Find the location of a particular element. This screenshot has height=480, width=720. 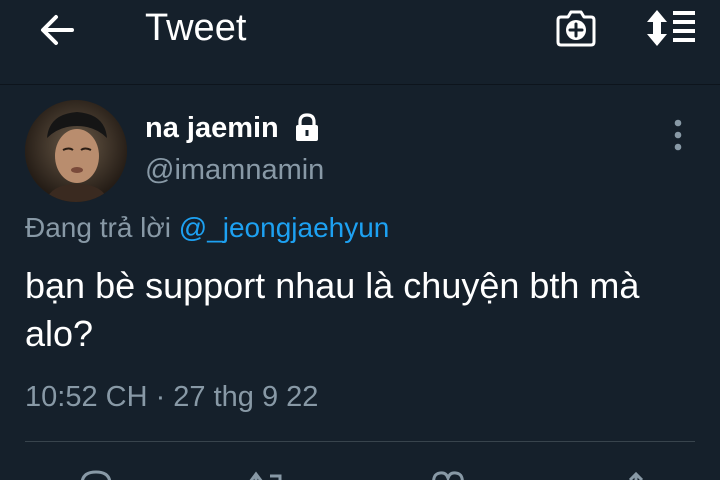

reply-icon is located at coordinates (96, 475).